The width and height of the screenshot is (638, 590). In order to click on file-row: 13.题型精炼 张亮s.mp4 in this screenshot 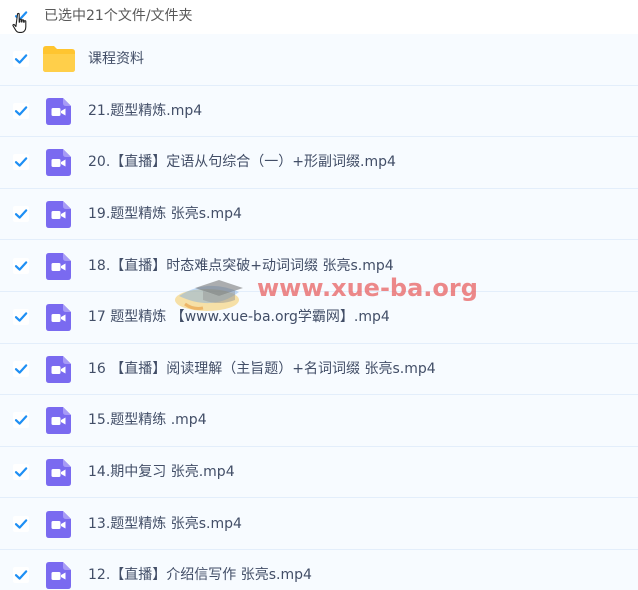, I will do `click(319, 524)`.